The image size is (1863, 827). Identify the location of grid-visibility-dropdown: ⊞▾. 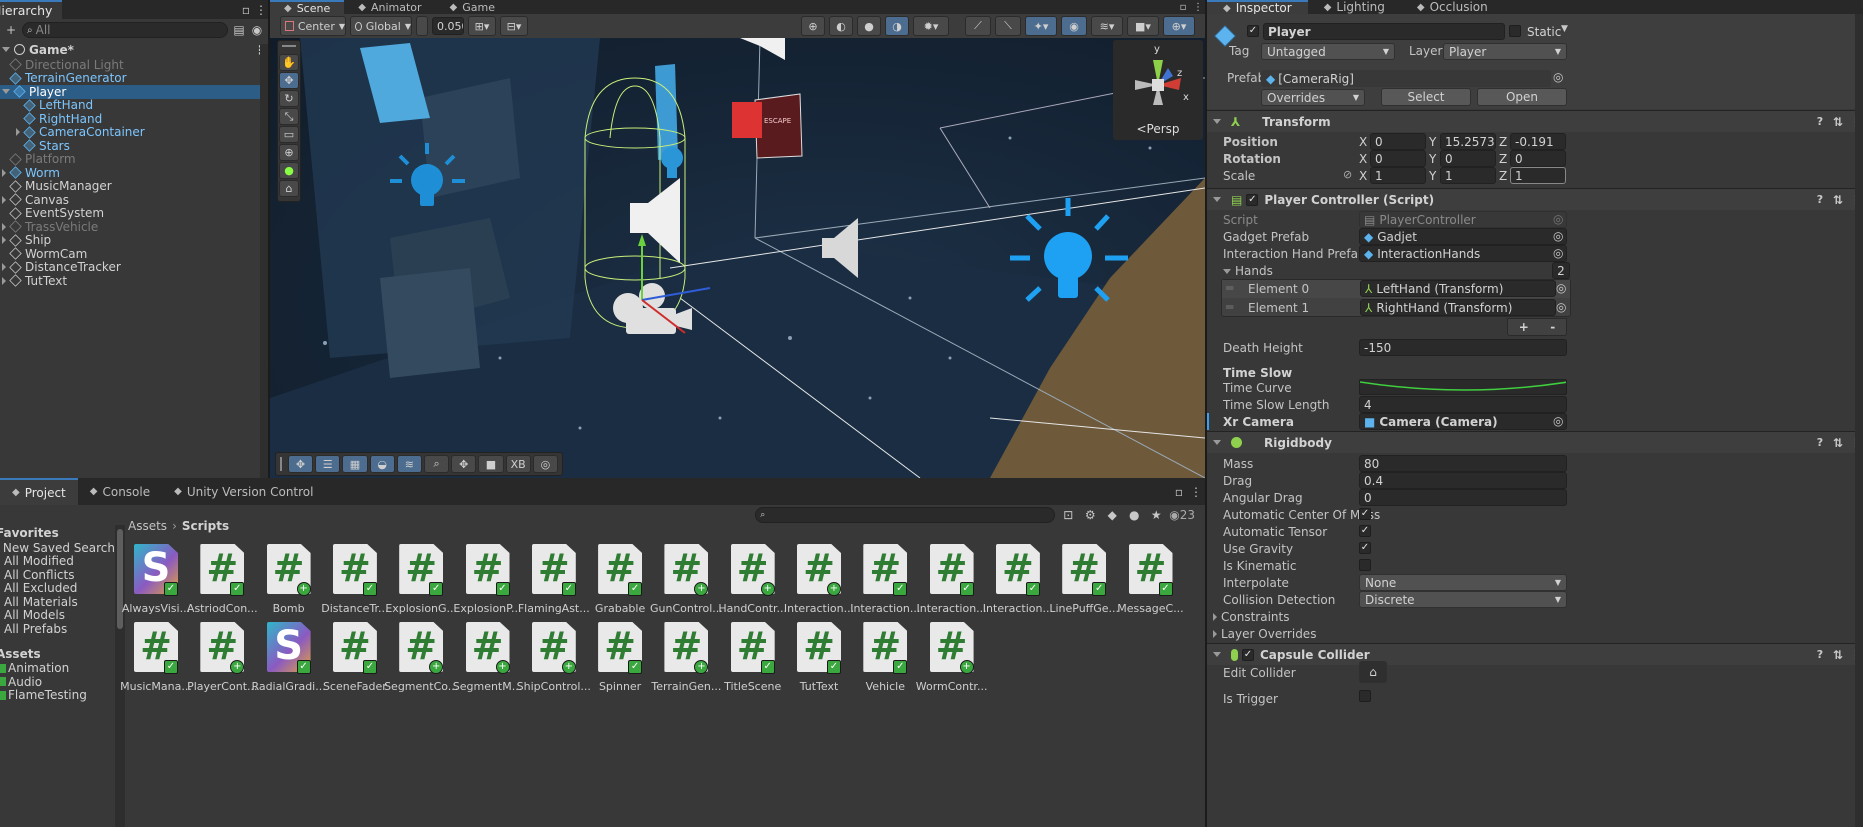
(482, 26).